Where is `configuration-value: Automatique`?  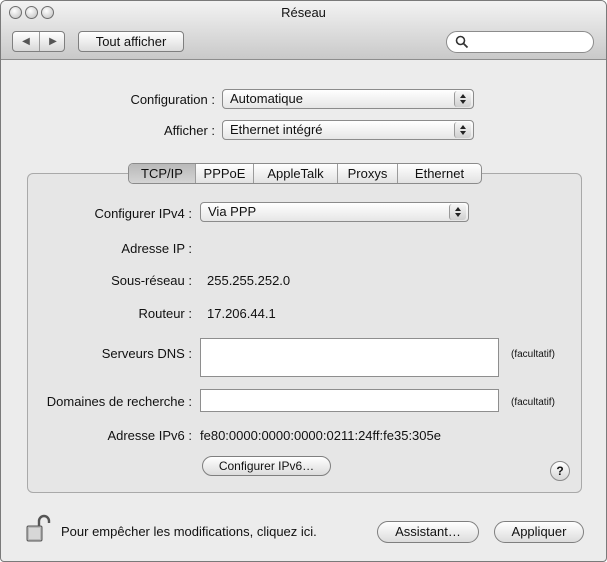 configuration-value: Automatique is located at coordinates (266, 98).